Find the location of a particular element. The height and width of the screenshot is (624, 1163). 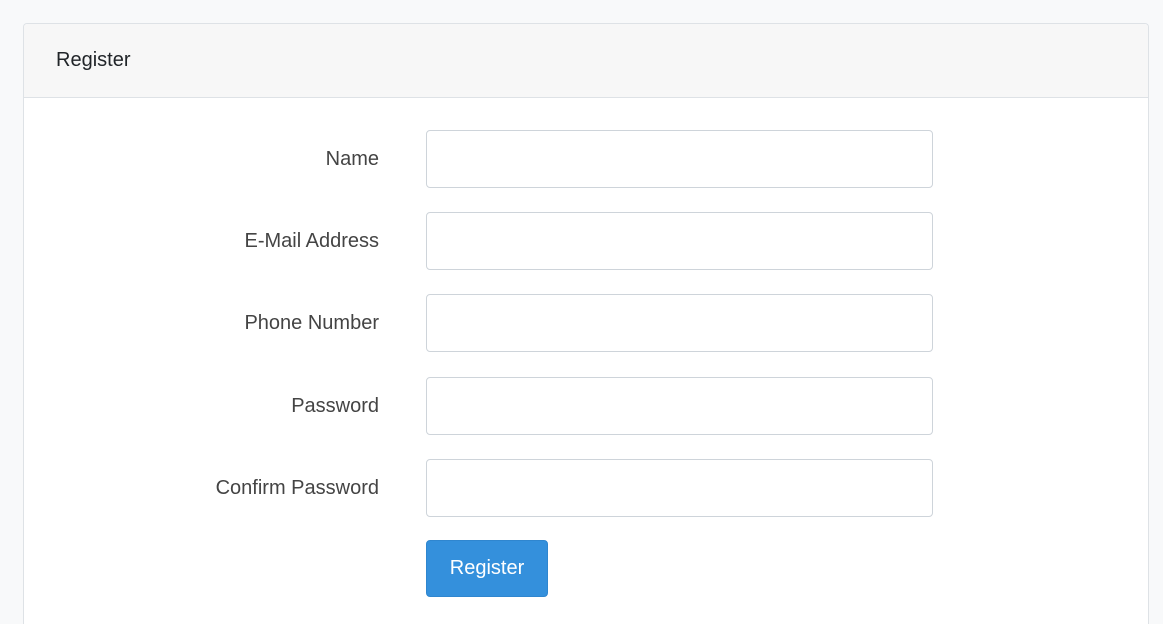

password-input is located at coordinates (679, 406).